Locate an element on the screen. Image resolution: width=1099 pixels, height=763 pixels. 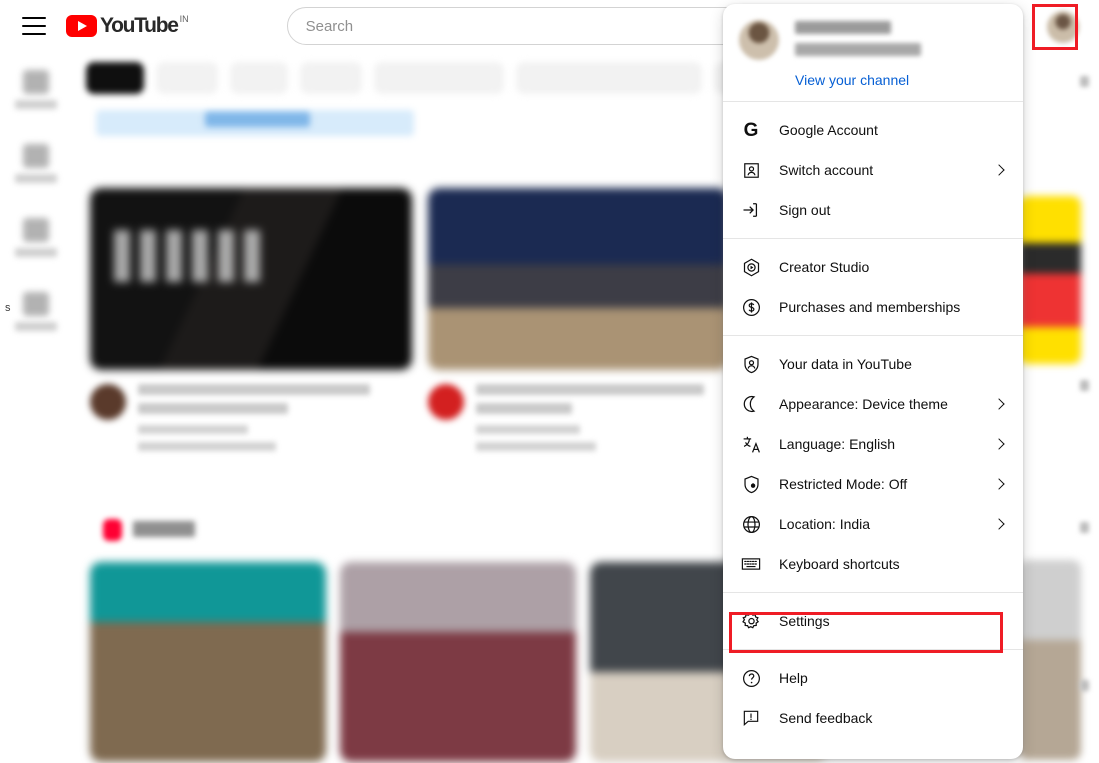
menu-item-keyboard-shortcuts: Keyboard shortcuts is located at coordinates (873, 564).